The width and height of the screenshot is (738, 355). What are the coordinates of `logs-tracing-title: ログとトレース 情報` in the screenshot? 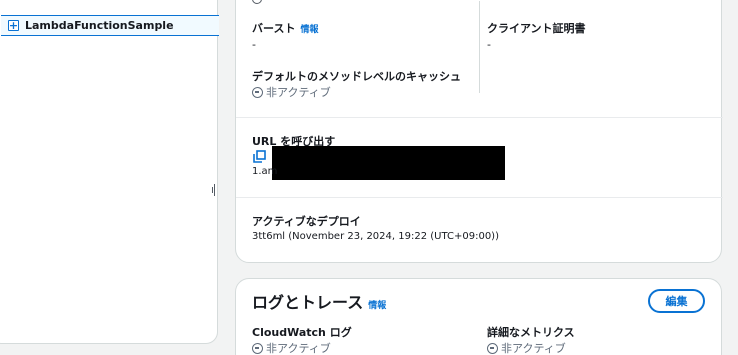 It's located at (319, 301).